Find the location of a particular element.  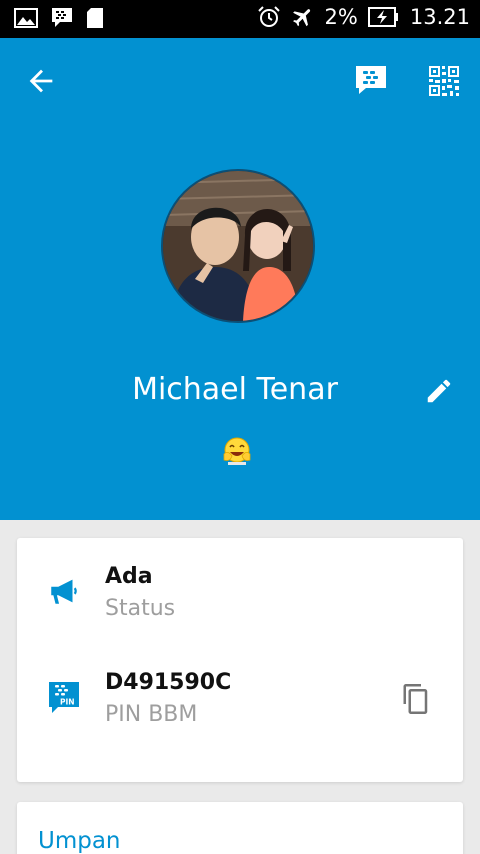

pencil-icon is located at coordinates (439, 391).